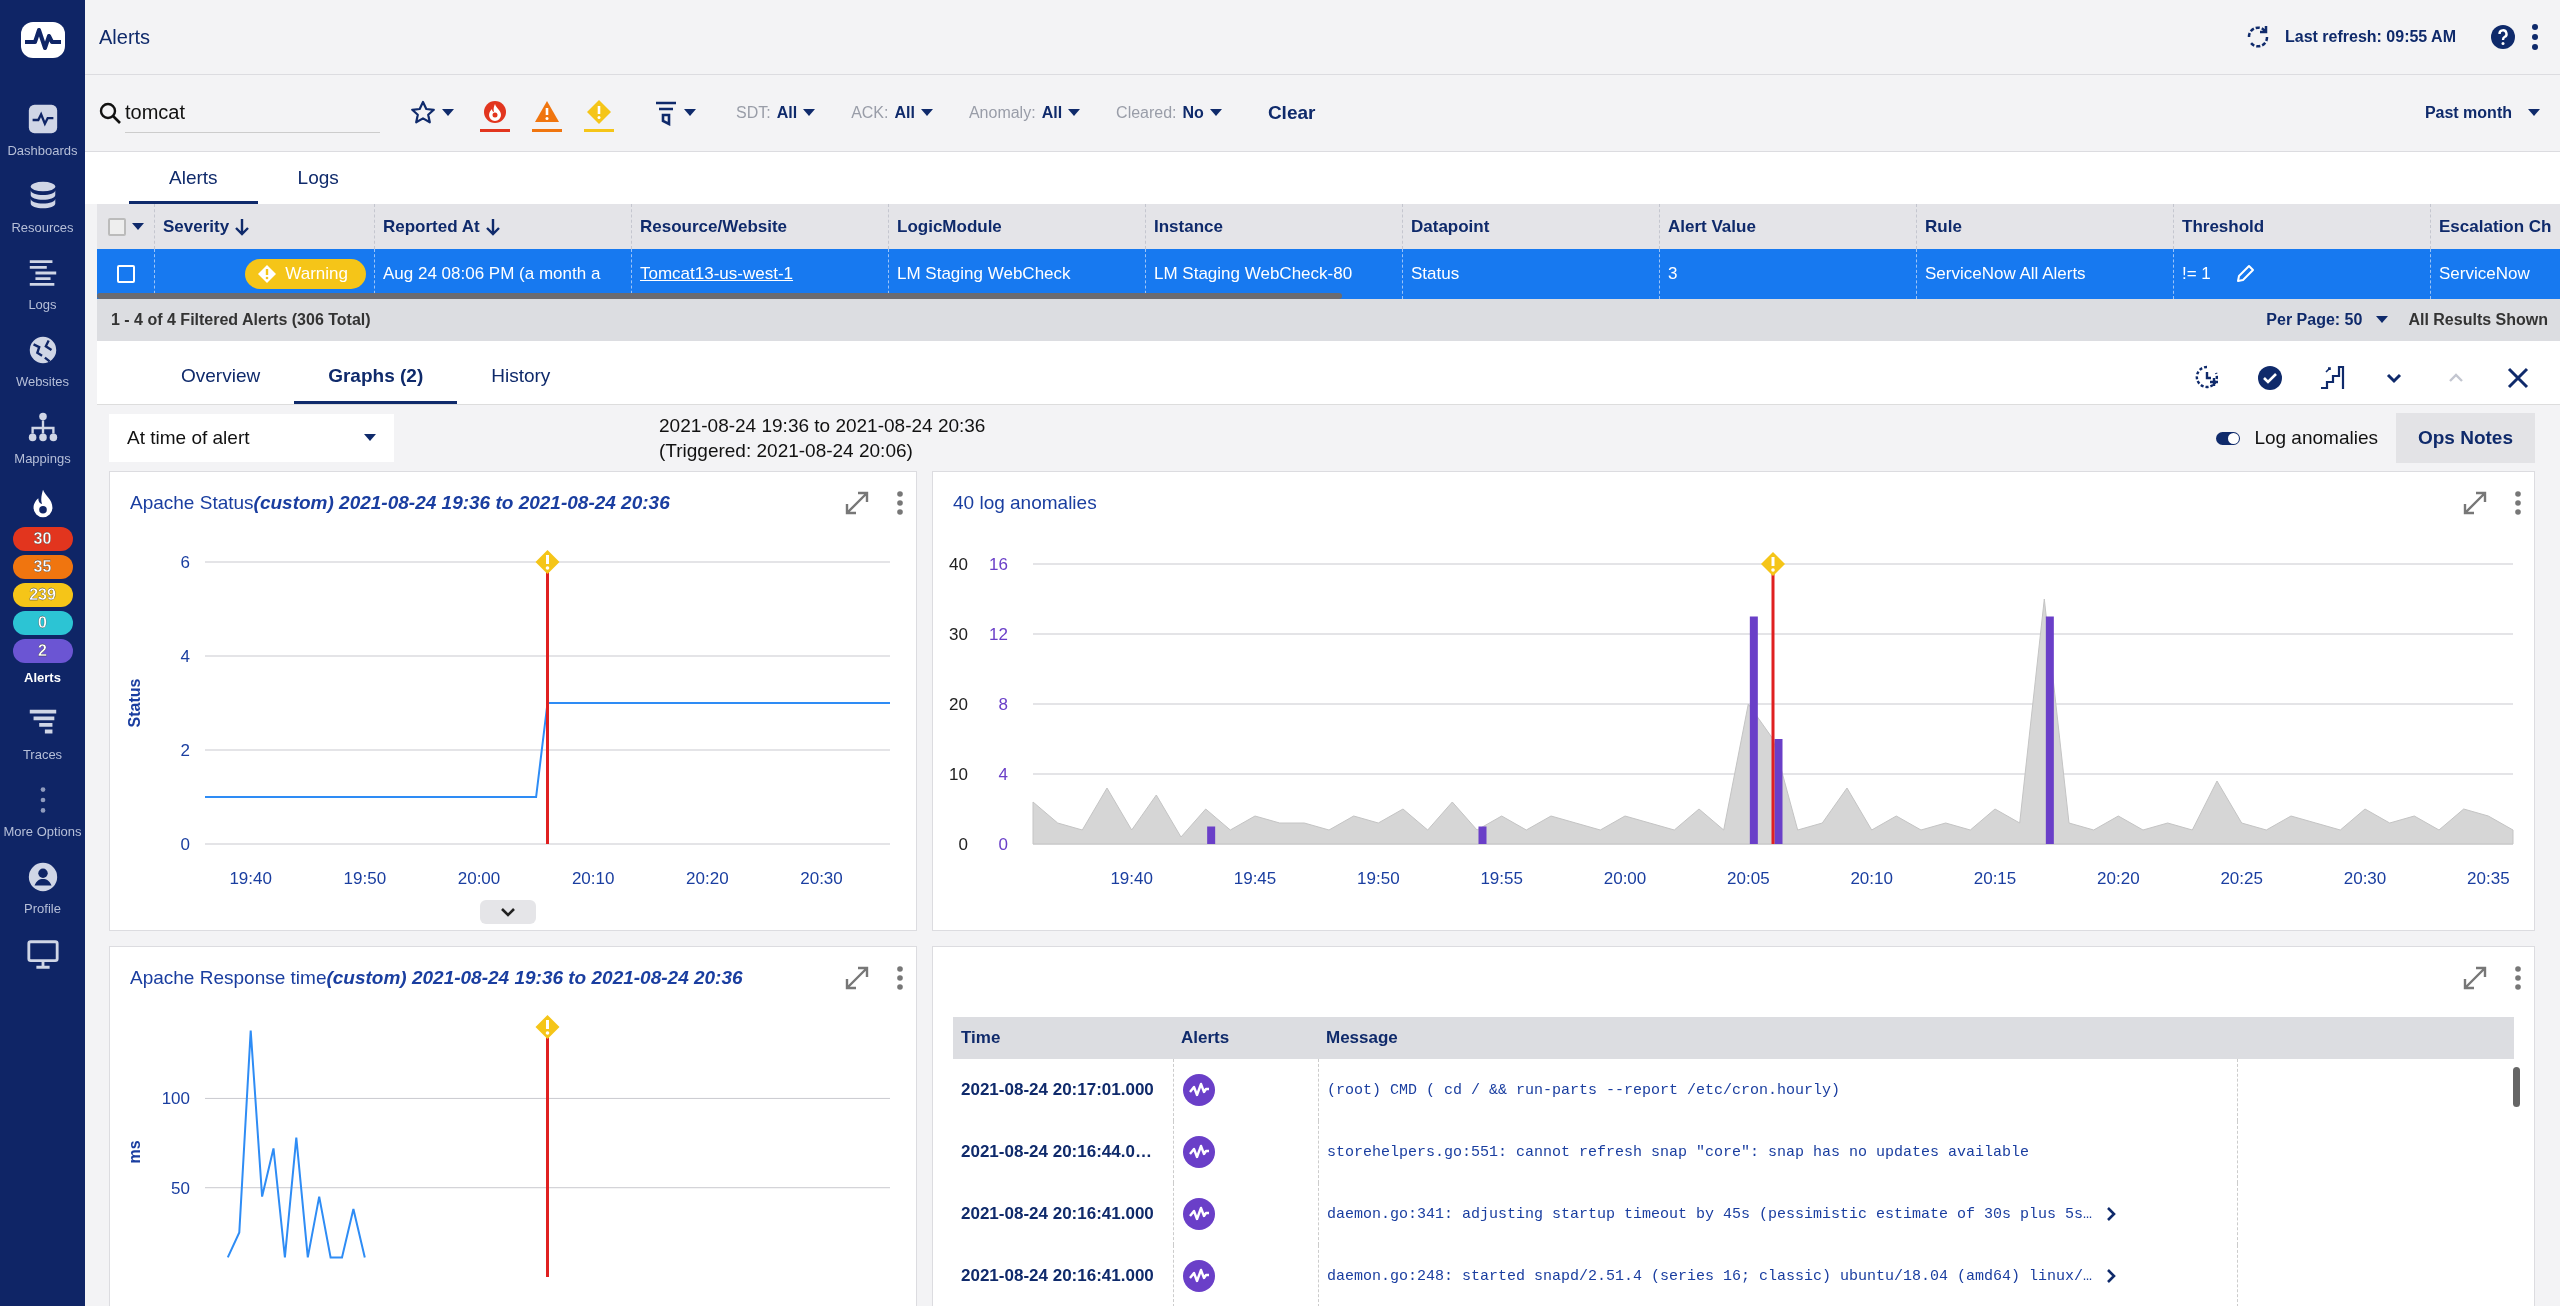 The height and width of the screenshot is (1306, 2560). I want to click on filter-dropdown: Anomaly: All, so click(1024, 113).